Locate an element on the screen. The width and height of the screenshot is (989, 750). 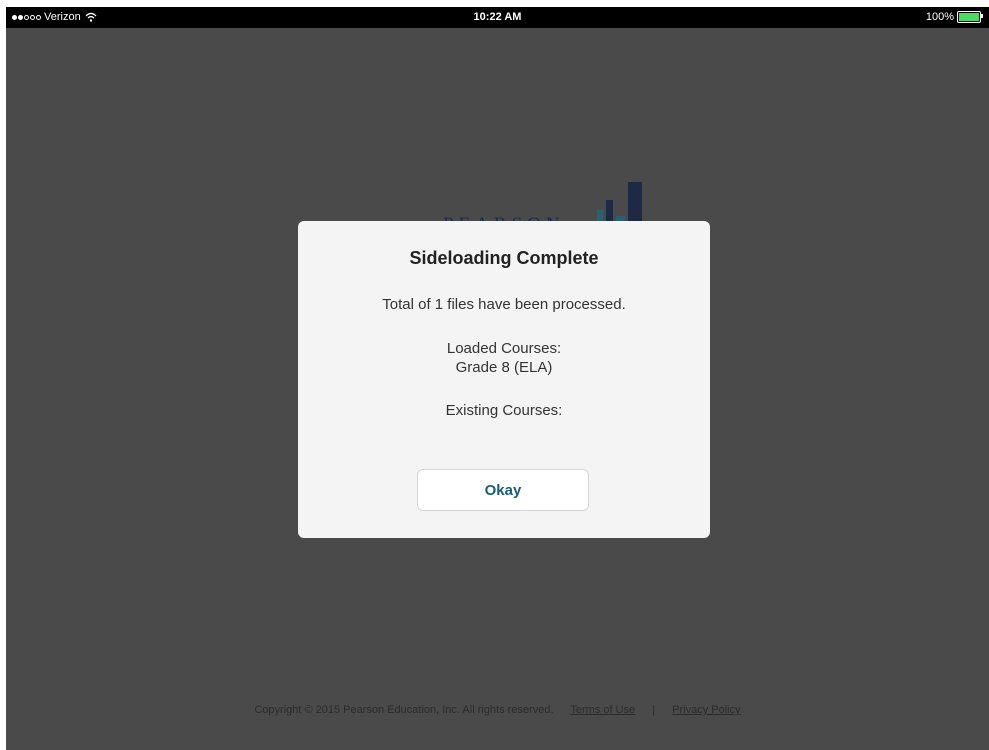
terms-of-use-link: Terms of Use is located at coordinates (602, 710).